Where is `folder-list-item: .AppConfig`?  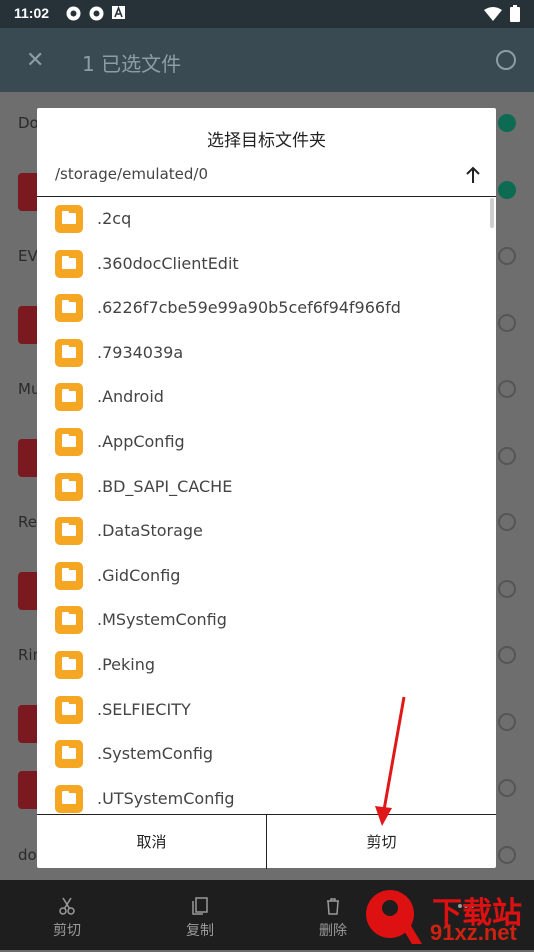
folder-list-item: .AppConfig is located at coordinates (266, 442).